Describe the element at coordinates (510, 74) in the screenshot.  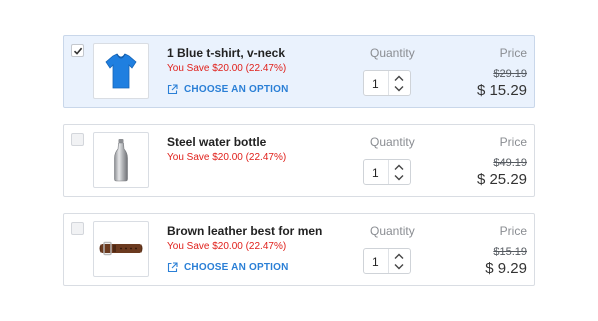
I see `original-price: $29.19` at that location.